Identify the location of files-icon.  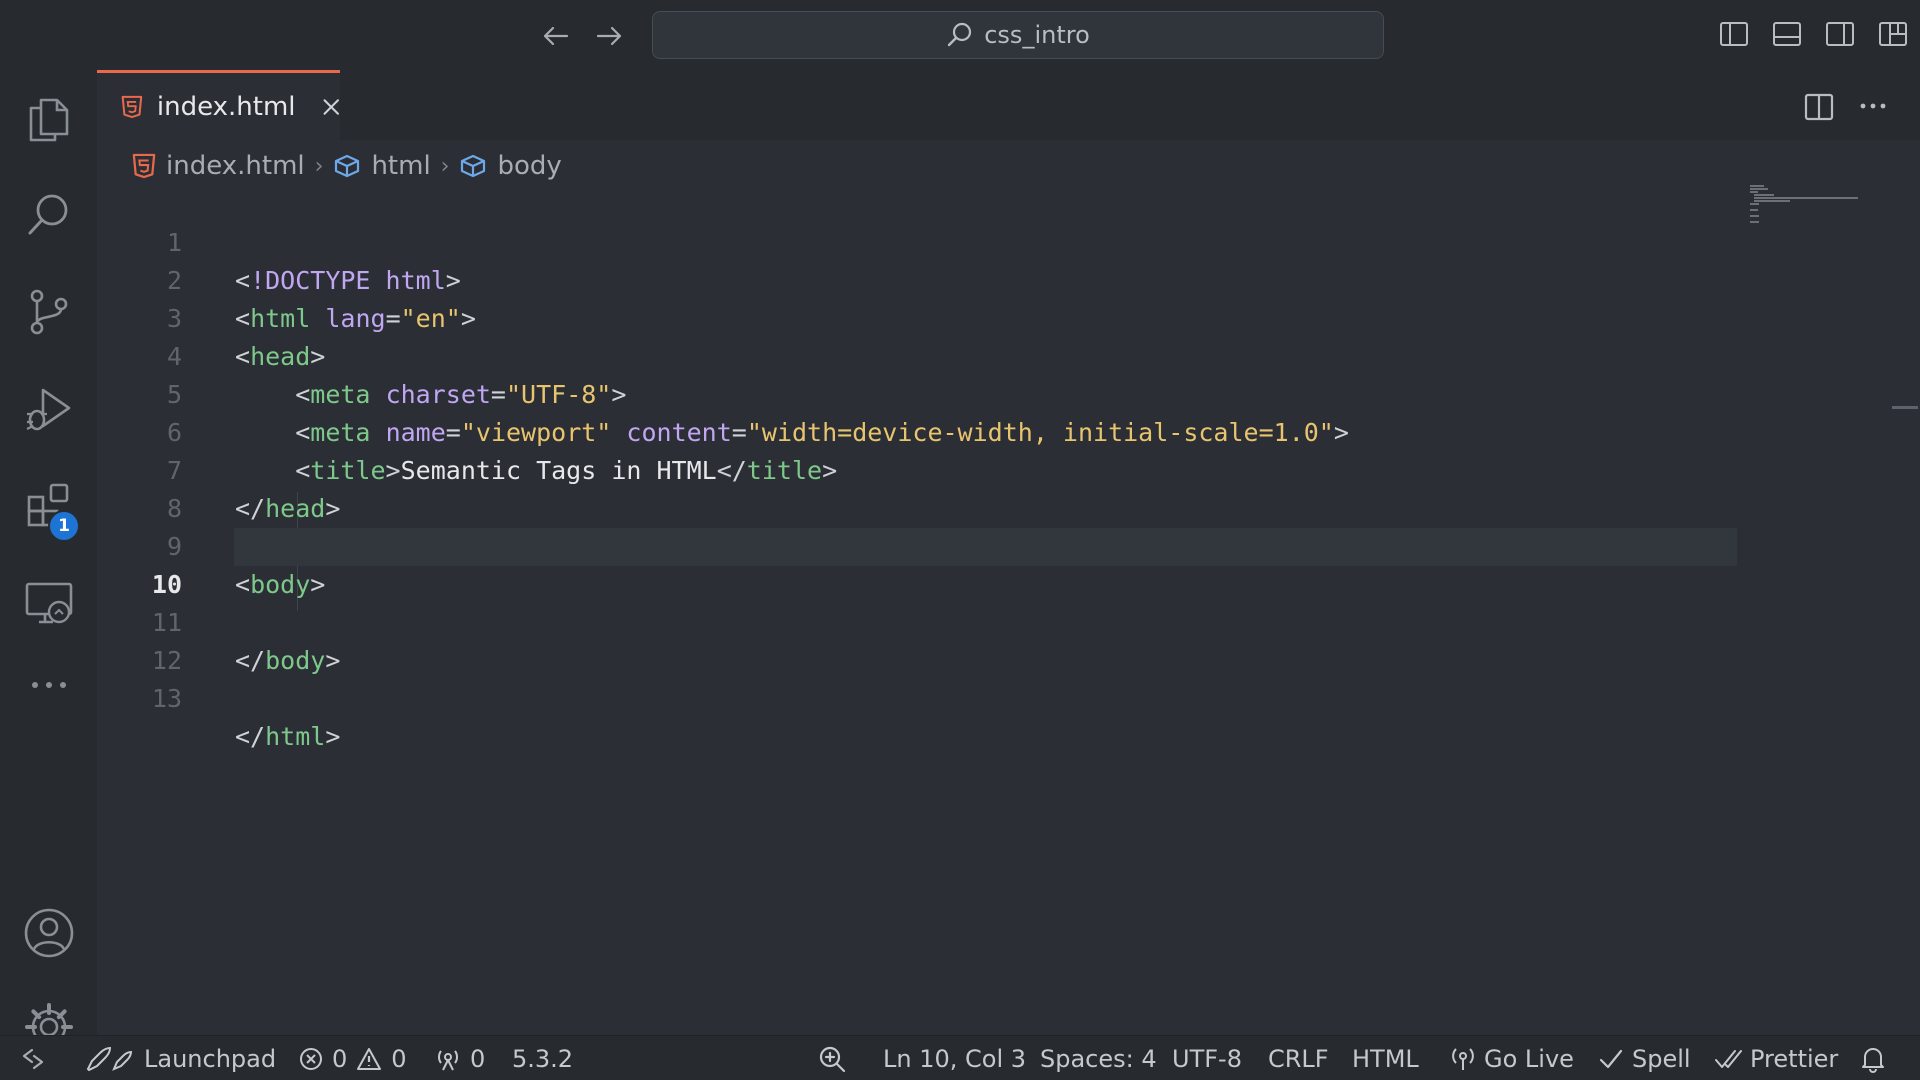
(48, 120).